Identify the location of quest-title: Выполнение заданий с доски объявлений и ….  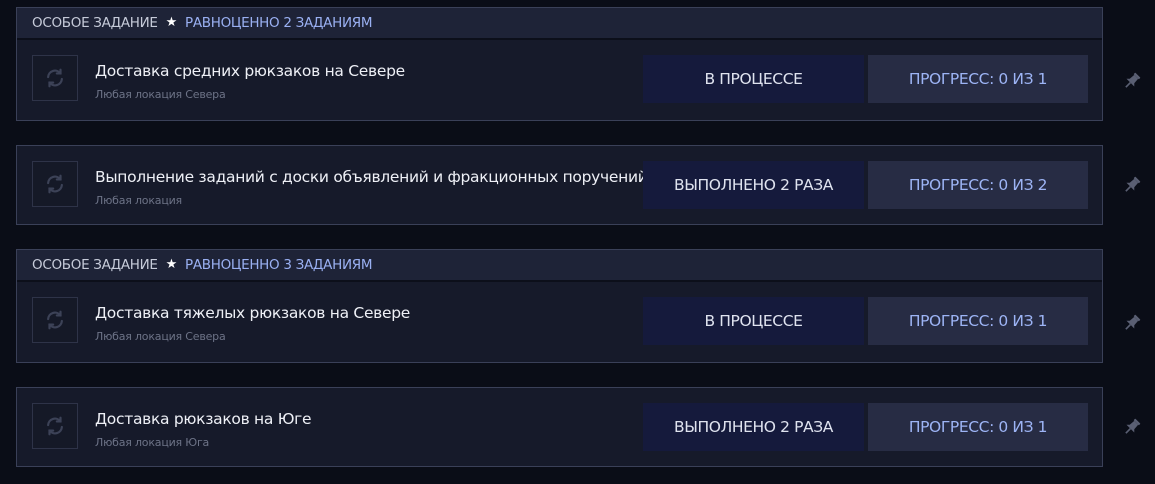
(371, 177).